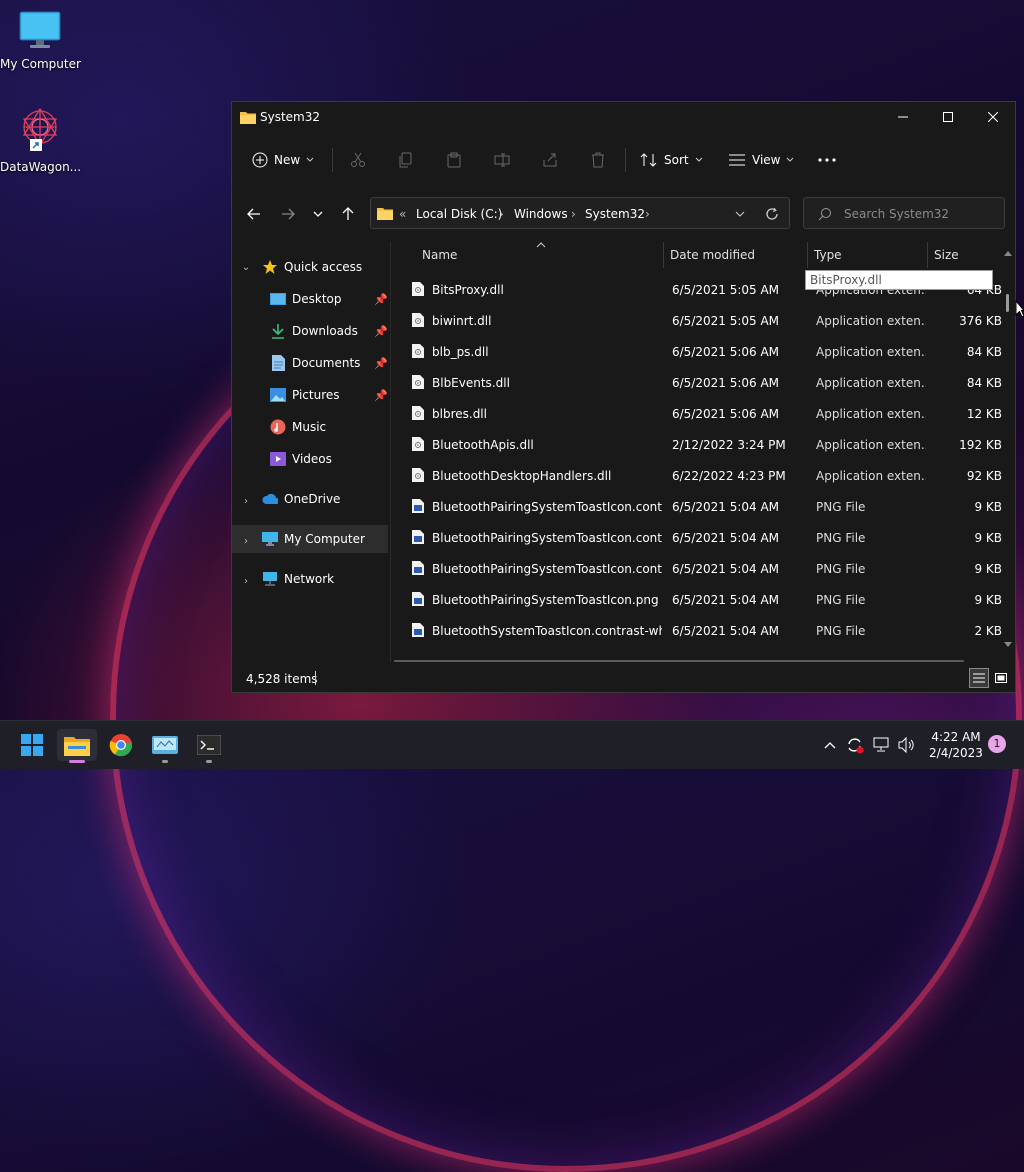  What do you see at coordinates (462, 321) in the screenshot?
I see `file-name: biwinrt.dll` at bounding box center [462, 321].